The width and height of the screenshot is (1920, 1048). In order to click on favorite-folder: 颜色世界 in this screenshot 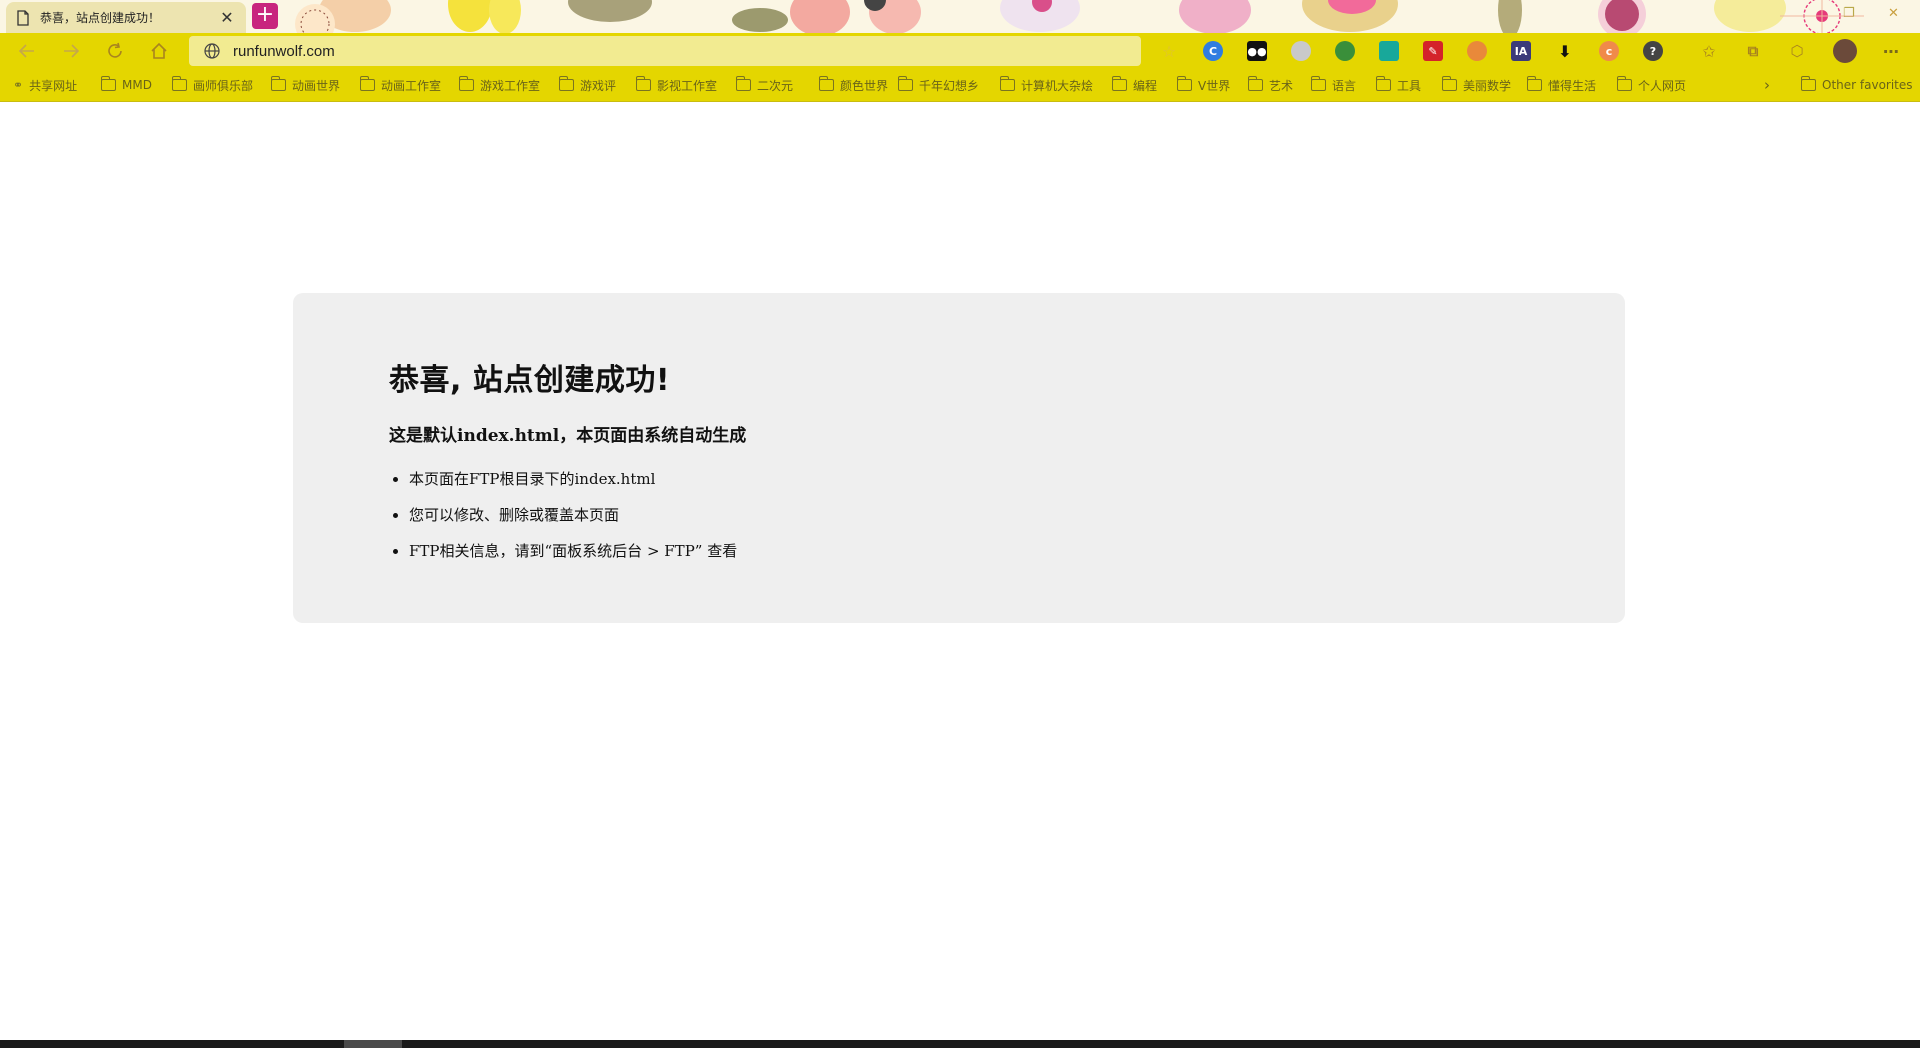, I will do `click(853, 85)`.